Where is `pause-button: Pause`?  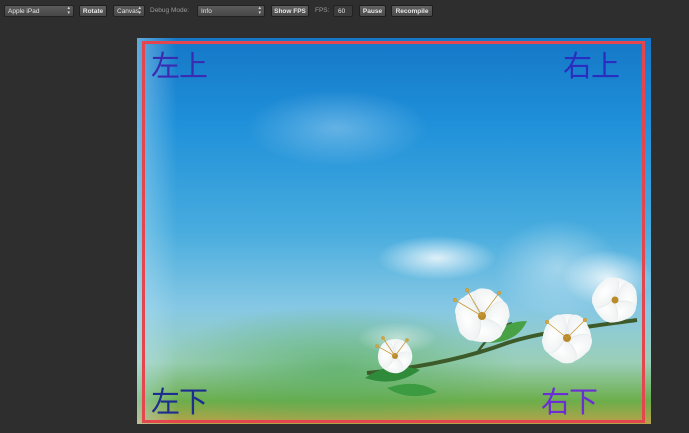 pause-button: Pause is located at coordinates (372, 11).